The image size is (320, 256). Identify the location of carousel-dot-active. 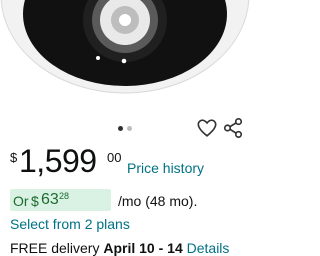
(120, 128).